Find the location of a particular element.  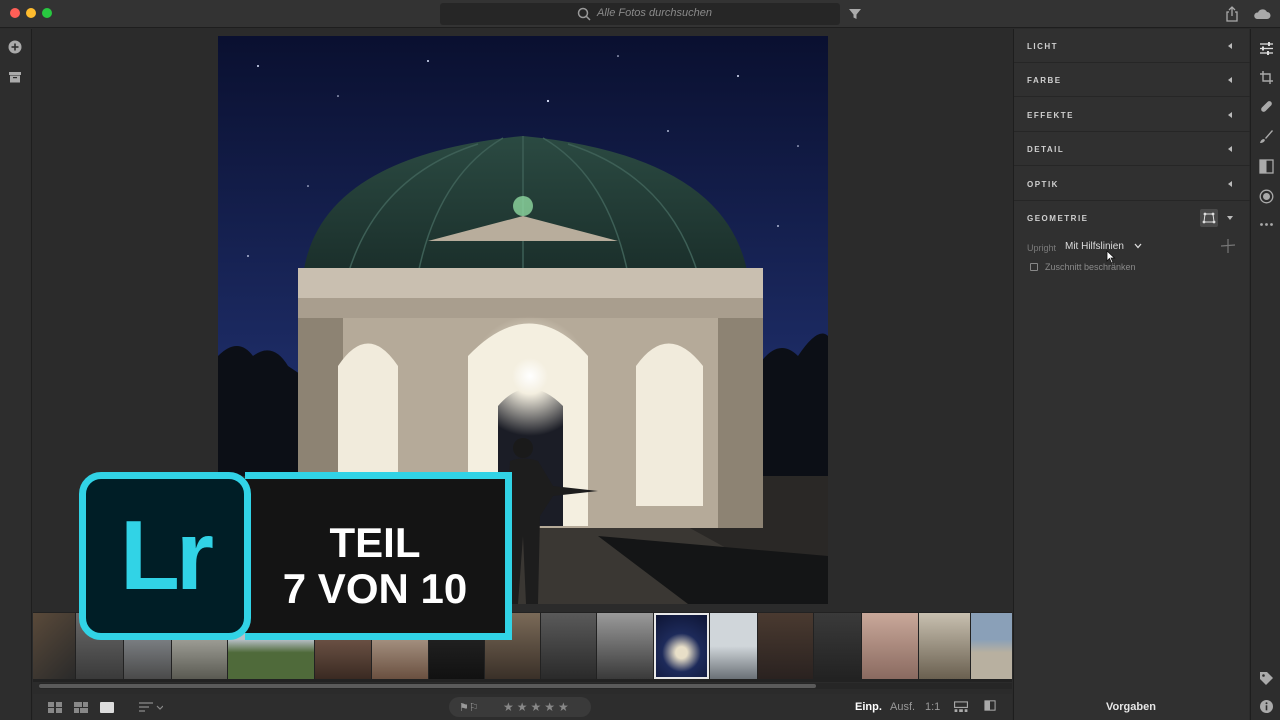

bottom-toolbar: ⚑⚐ ★★★★★ Einp. Ausf. 1:1 is located at coordinates (522, 707).